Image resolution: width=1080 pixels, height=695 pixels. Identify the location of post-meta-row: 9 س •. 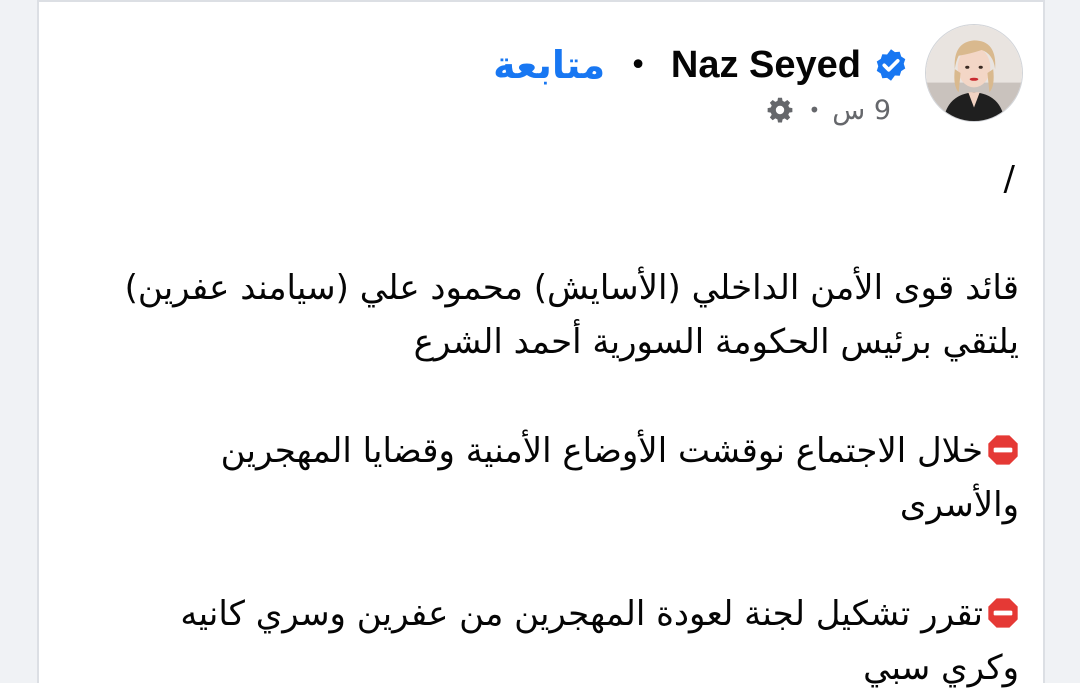
(827, 110).